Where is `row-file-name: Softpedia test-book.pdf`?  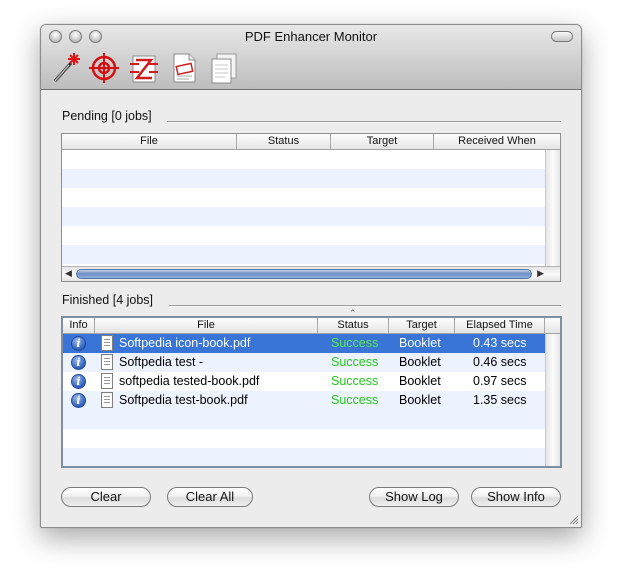 row-file-name: Softpedia test-book.pdf is located at coordinates (183, 400).